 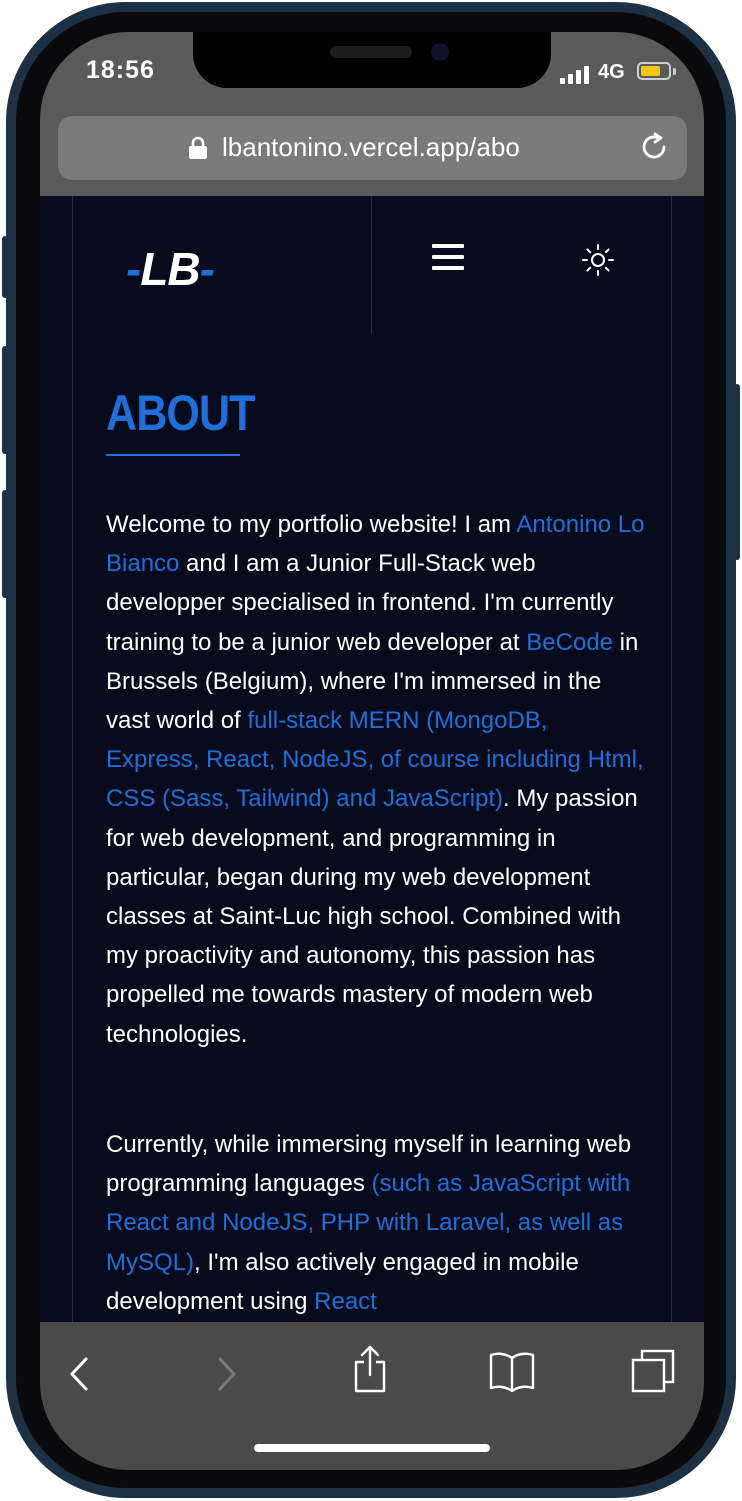 What do you see at coordinates (671, 265) in the screenshot?
I see `grid-line-right` at bounding box center [671, 265].